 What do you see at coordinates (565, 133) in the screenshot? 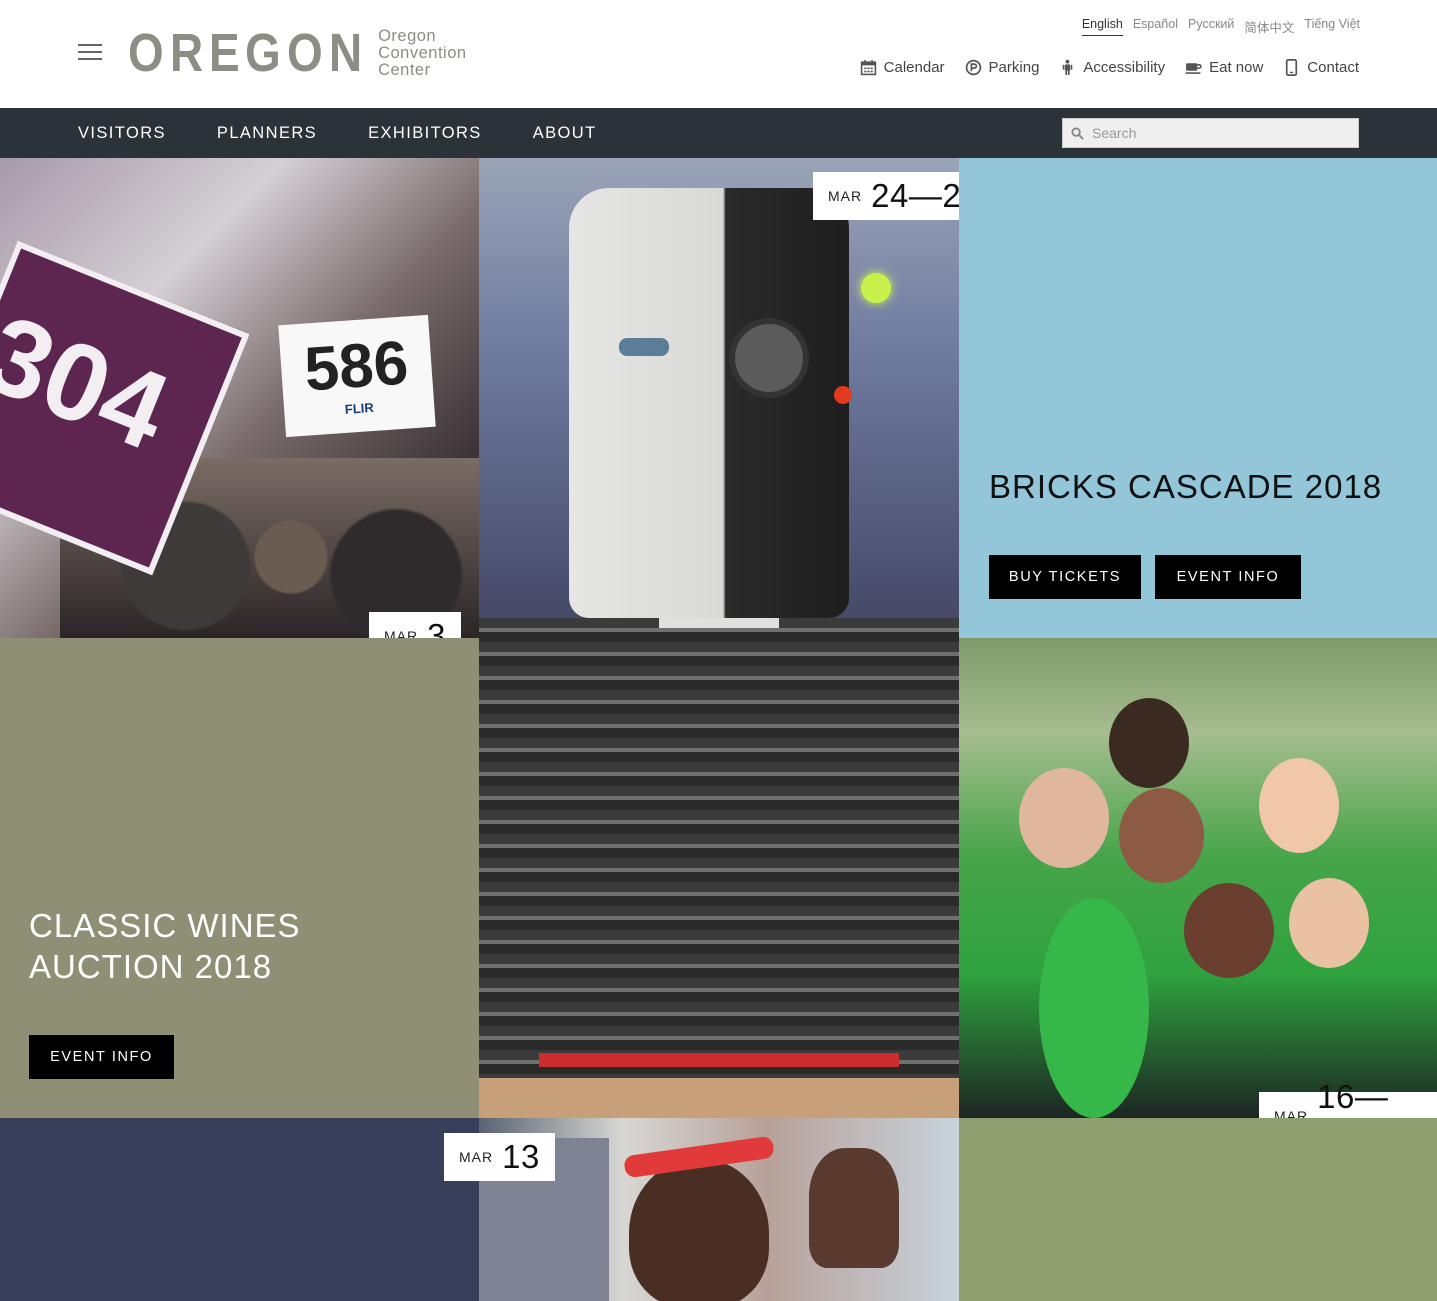
I see `nav-item-about: ABOUT` at bounding box center [565, 133].